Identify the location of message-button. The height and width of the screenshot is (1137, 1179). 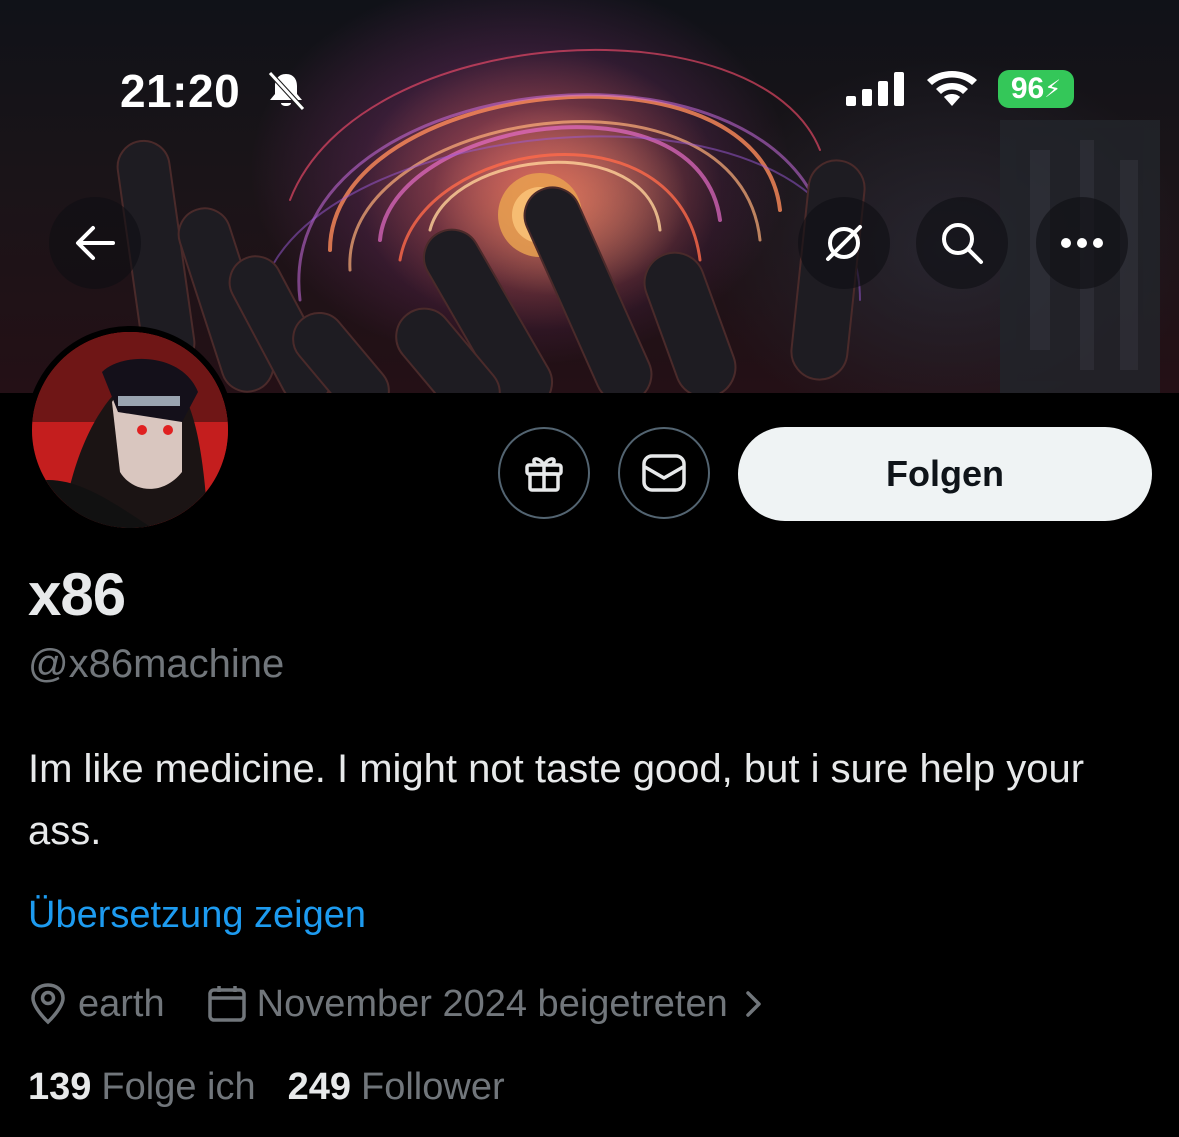
(664, 473).